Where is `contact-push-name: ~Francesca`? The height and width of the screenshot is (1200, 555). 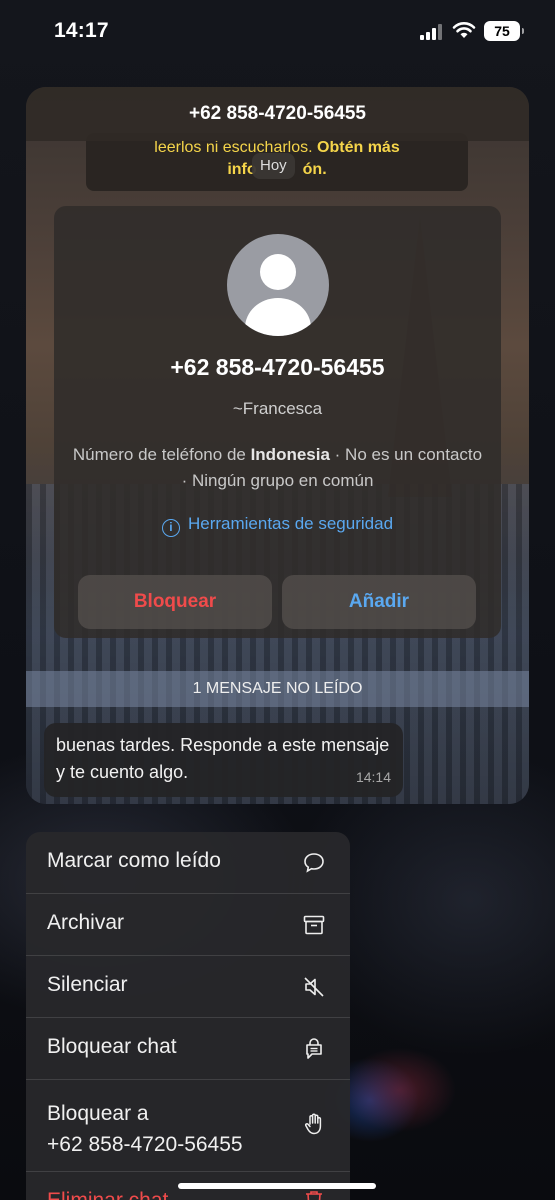 contact-push-name: ~Francesca is located at coordinates (277, 408).